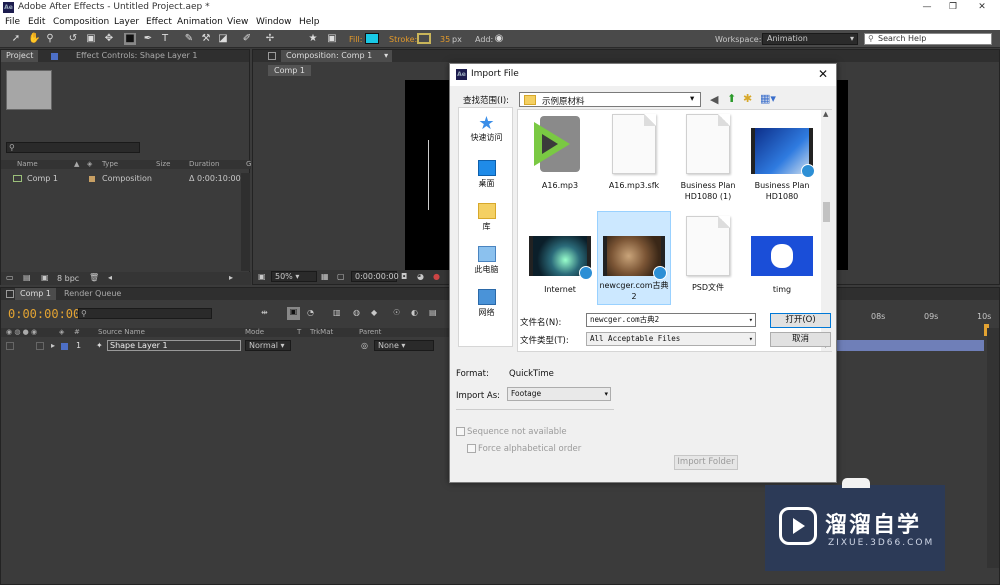  Describe the element at coordinates (121, 178) in the screenshot. I see `project-row: Comp 1 Composition Δ 0:00:10:00` at that location.